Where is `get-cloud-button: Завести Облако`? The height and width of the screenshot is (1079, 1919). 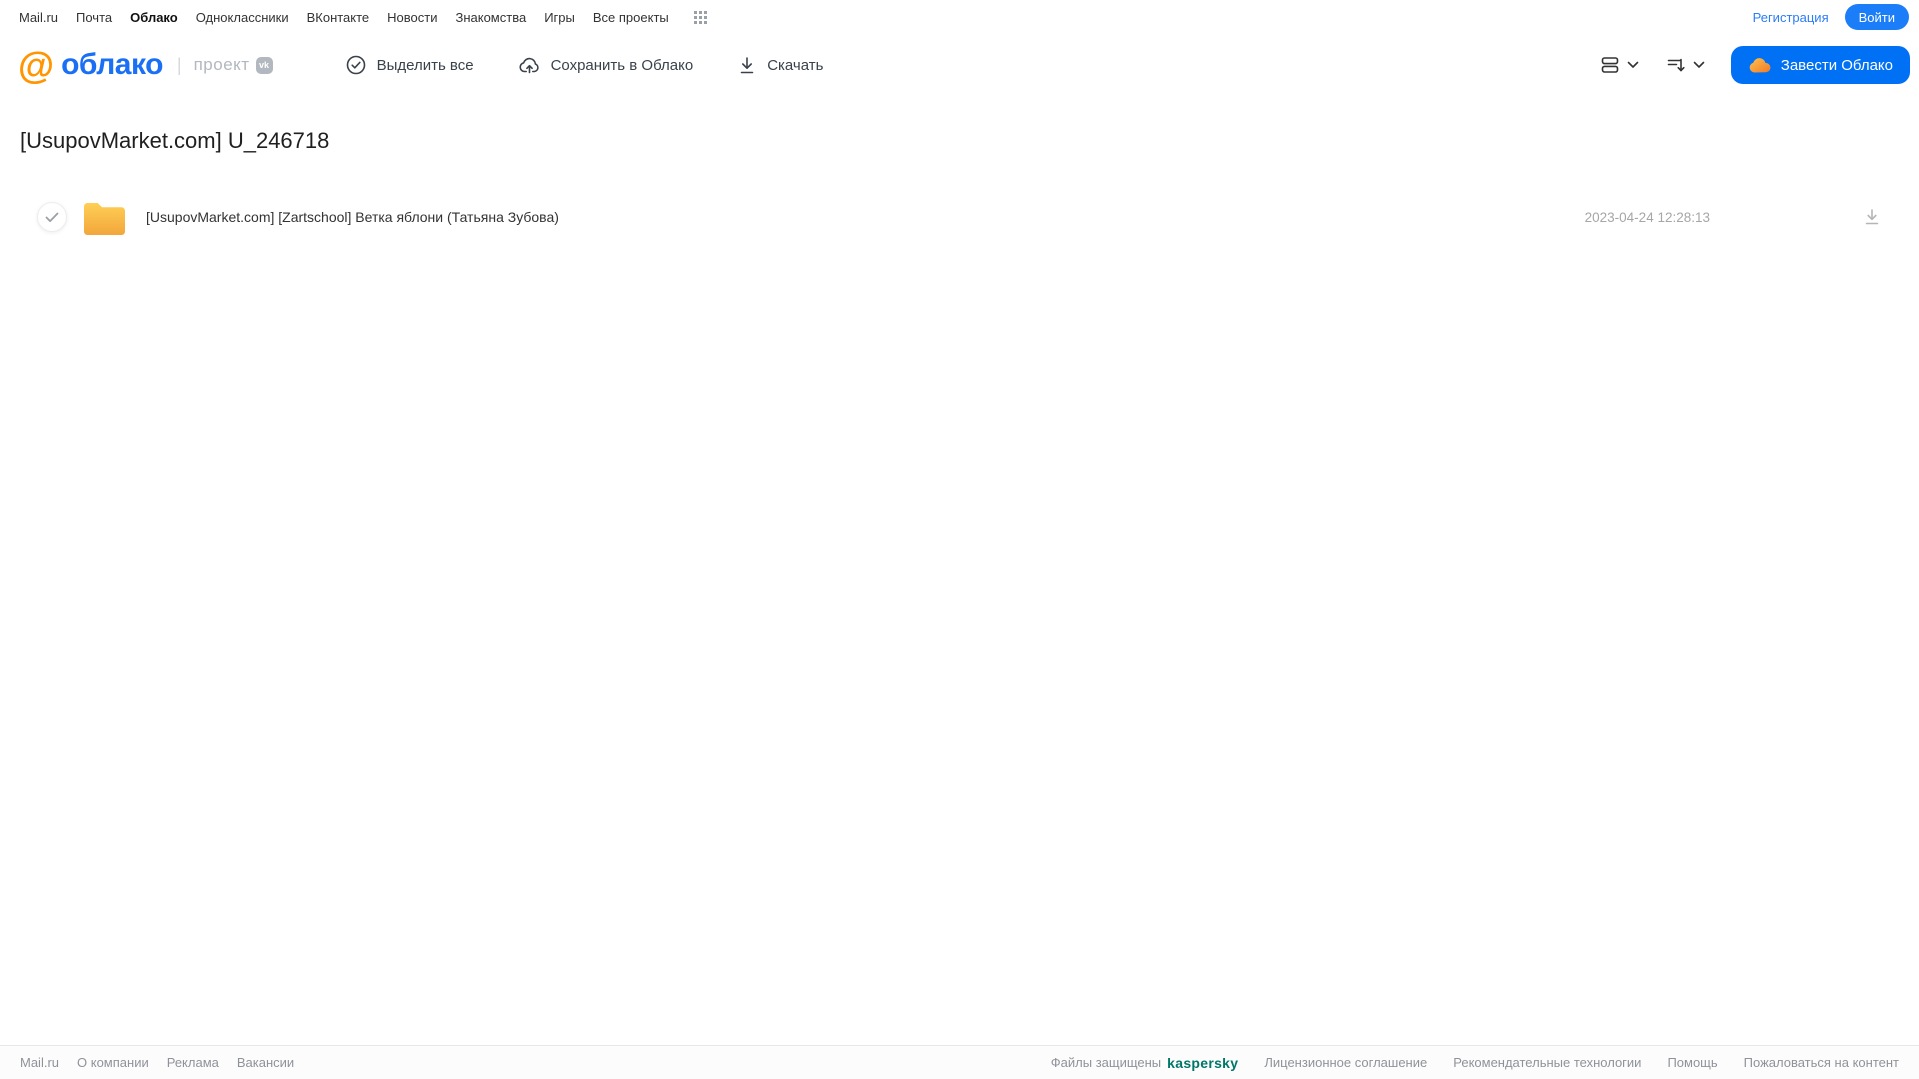 get-cloud-button: Завести Облако is located at coordinates (1820, 65).